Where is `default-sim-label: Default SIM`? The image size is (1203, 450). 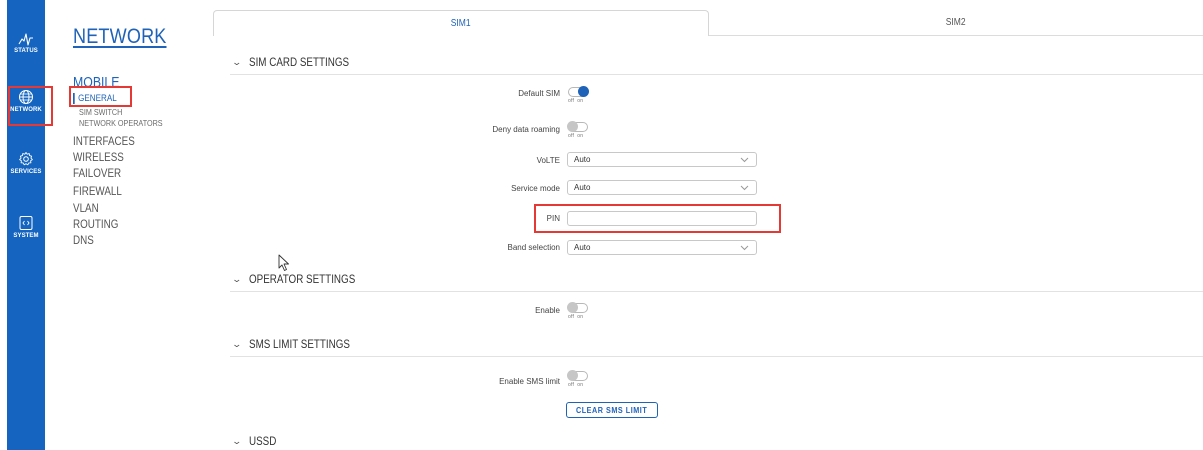
default-sim-label: Default SIM is located at coordinates (539, 93).